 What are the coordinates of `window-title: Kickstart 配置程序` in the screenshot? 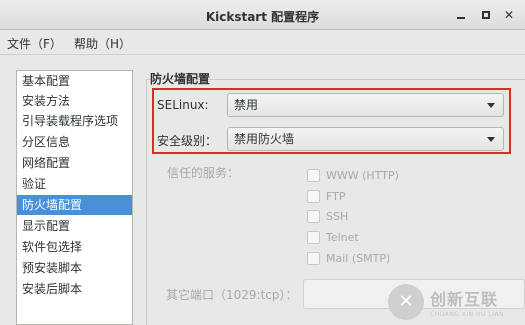 It's located at (262, 17).